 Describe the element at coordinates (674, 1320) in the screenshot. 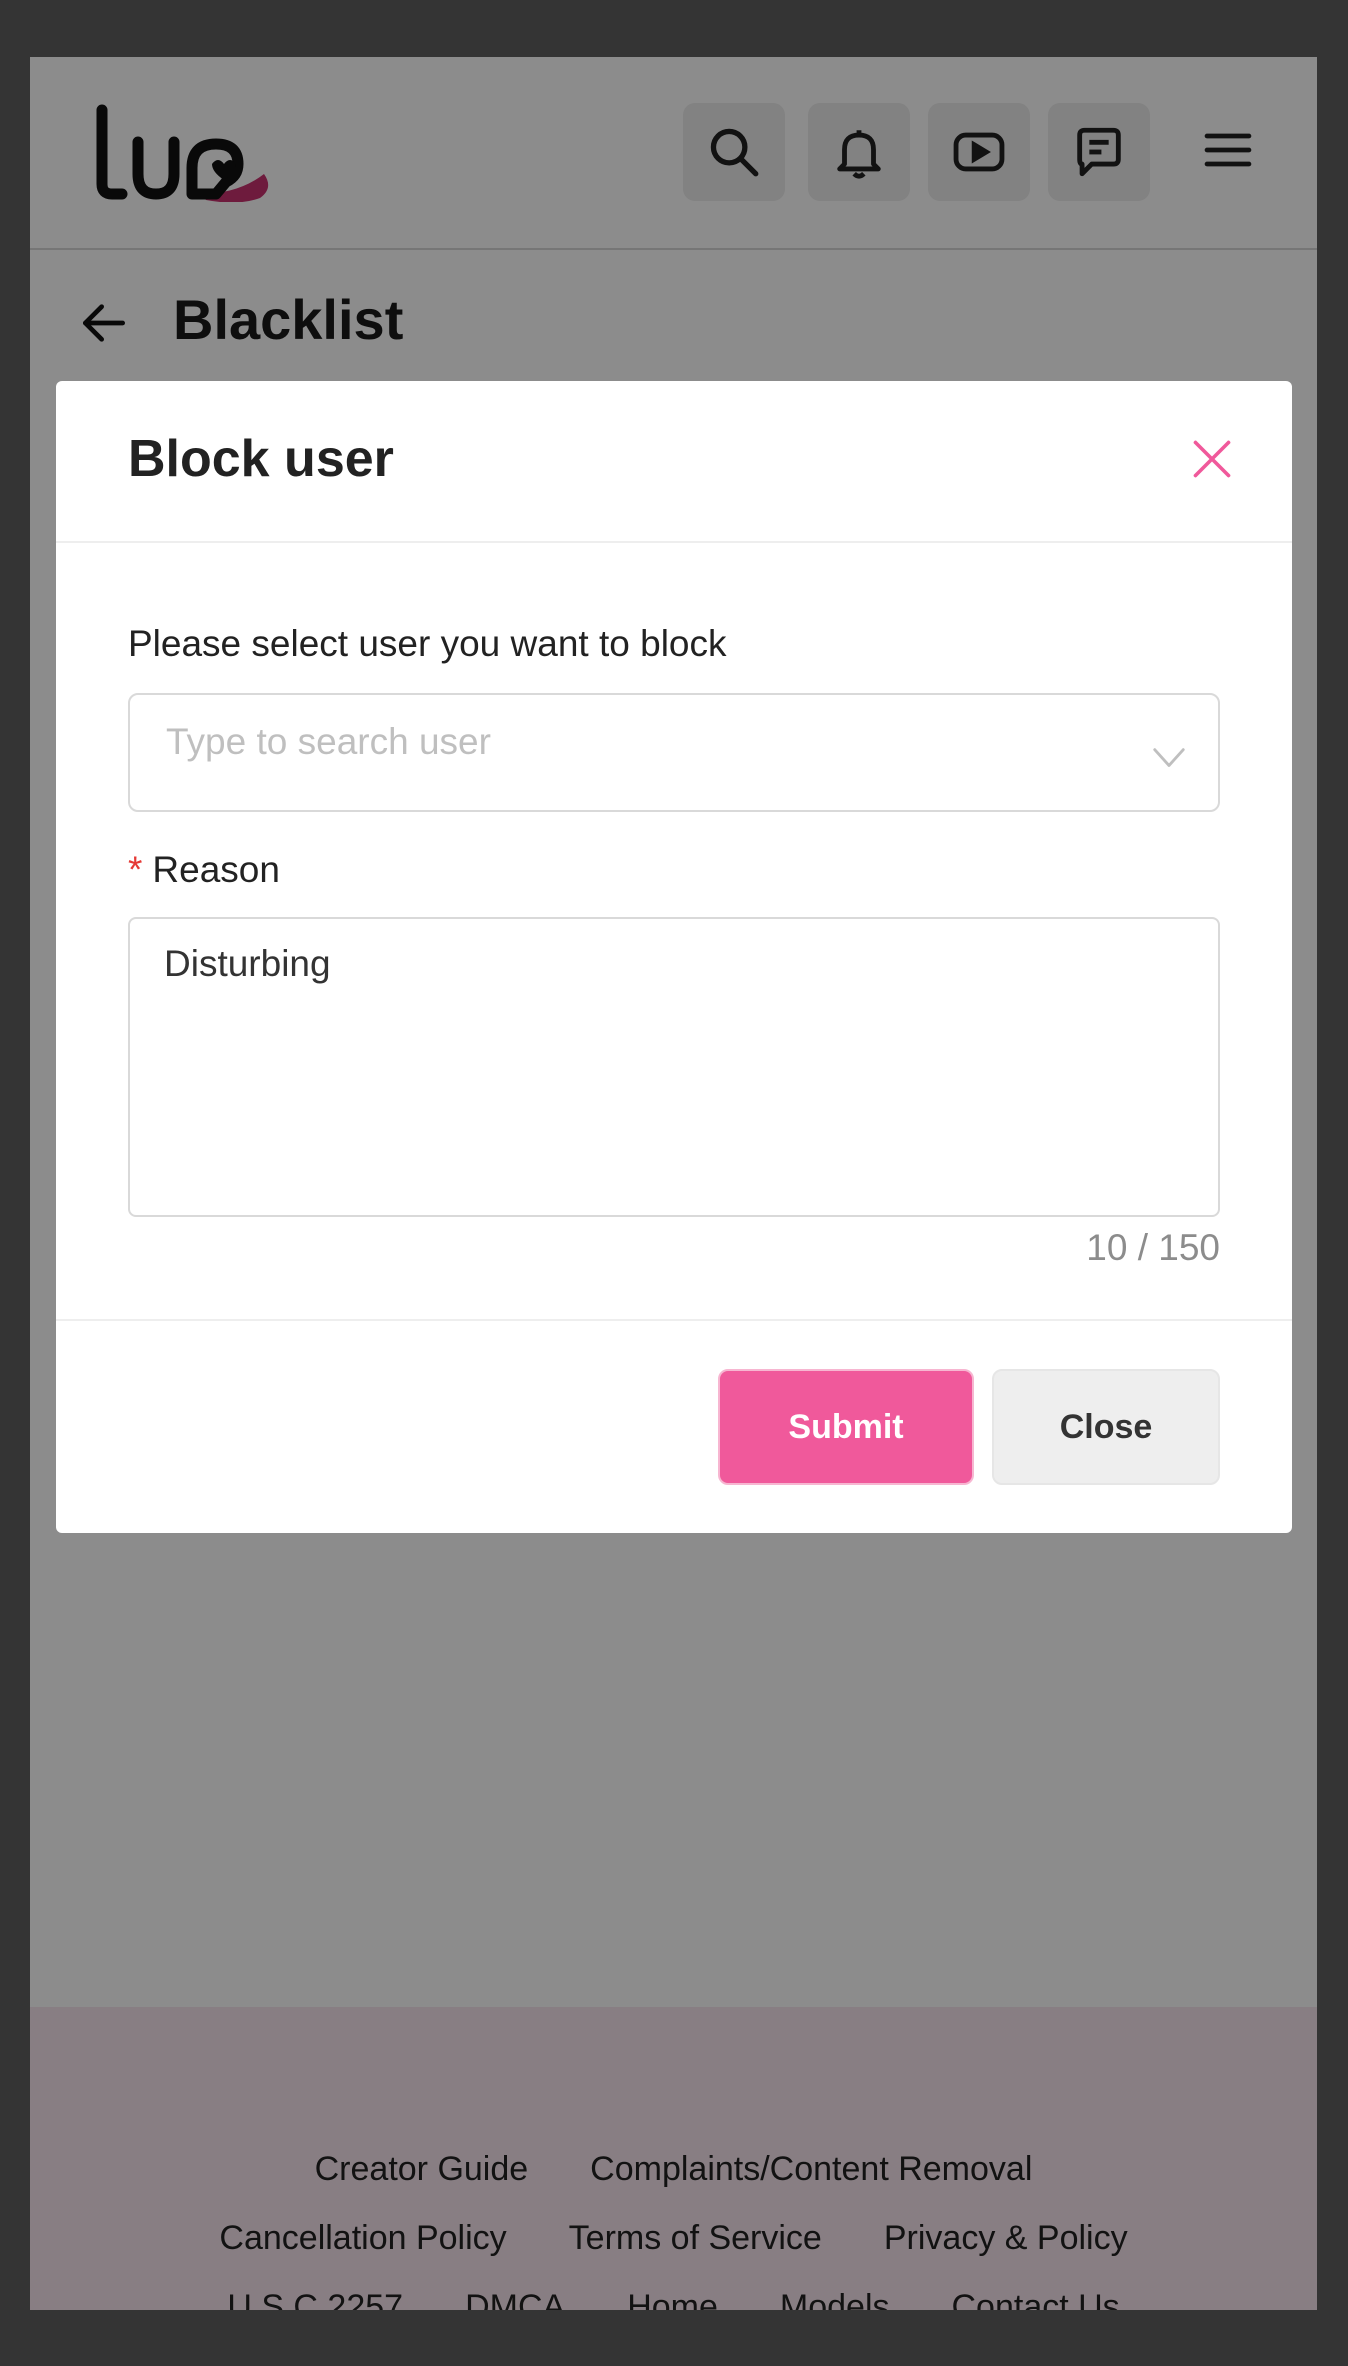

I see `modal-footer-divider` at that location.